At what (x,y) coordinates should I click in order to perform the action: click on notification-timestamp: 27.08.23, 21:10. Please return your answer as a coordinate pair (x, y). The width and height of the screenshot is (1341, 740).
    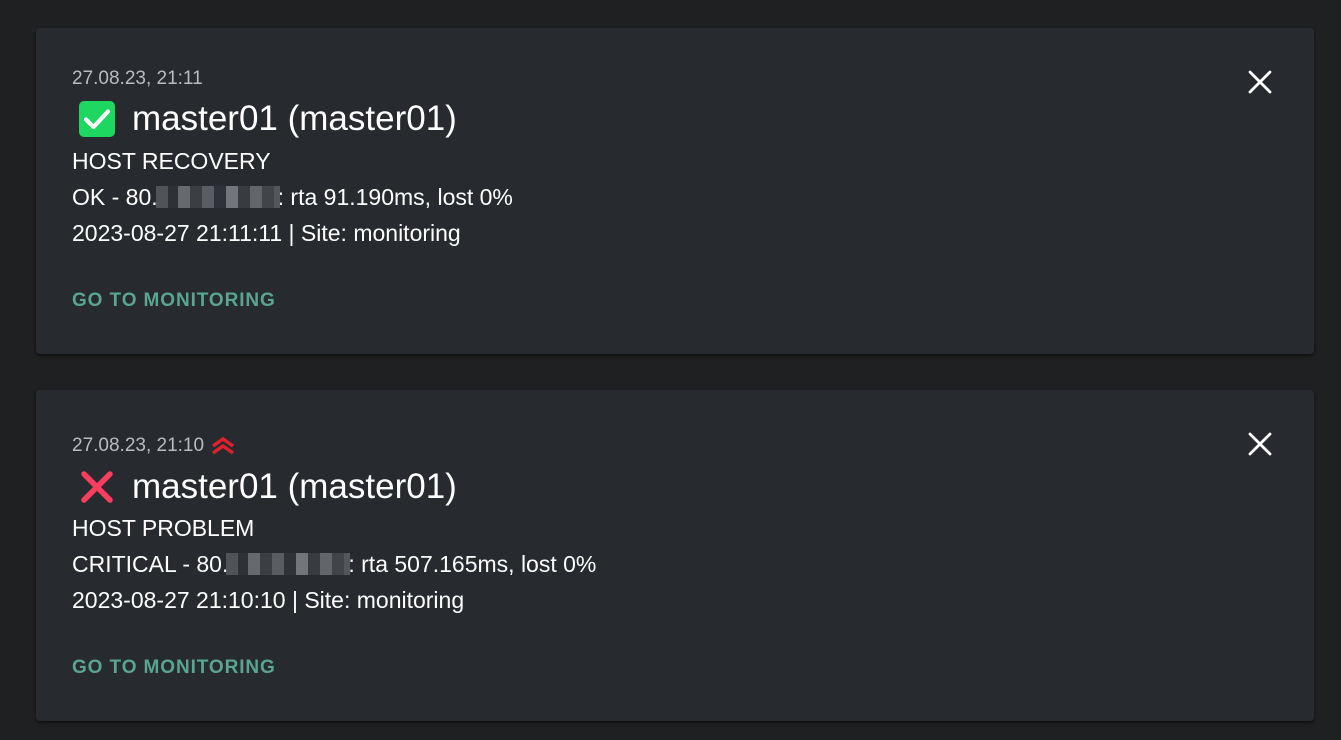
    Looking at the image, I should click on (154, 446).